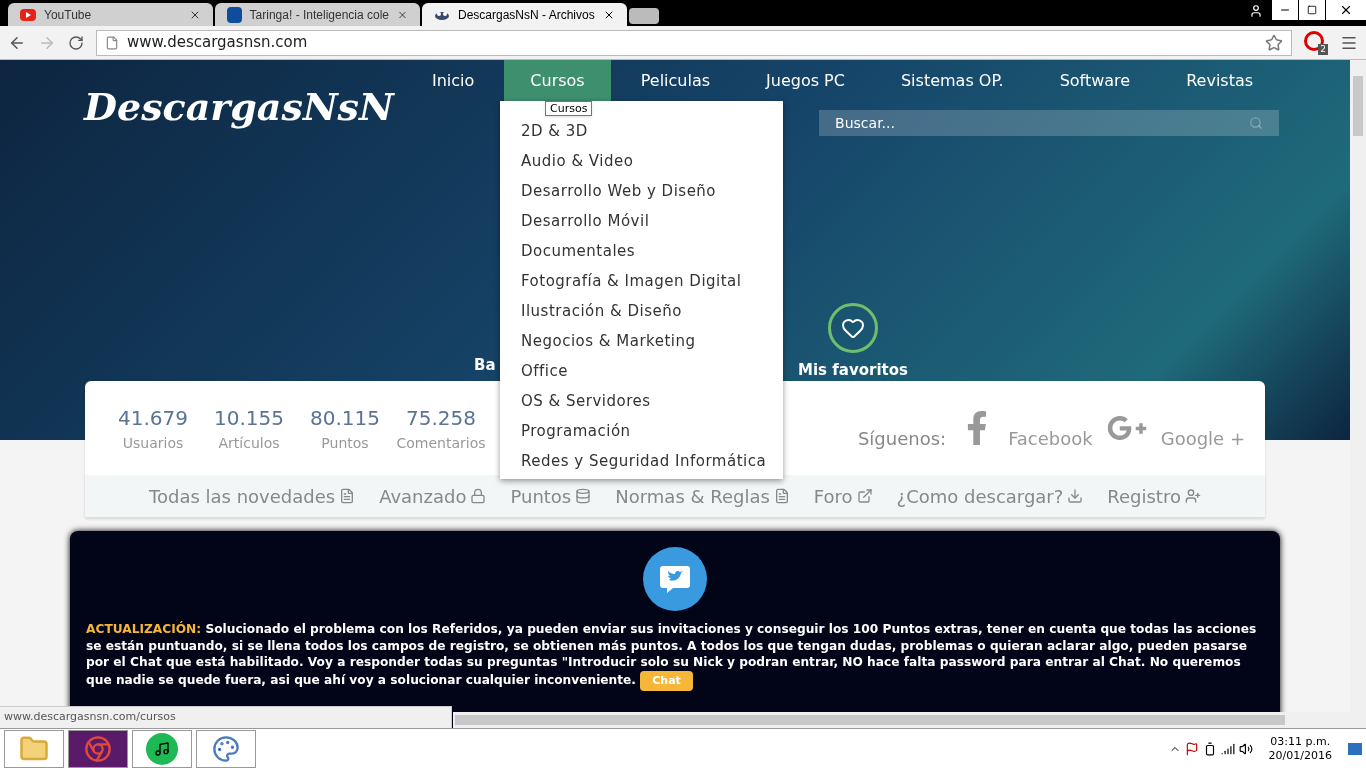 The width and height of the screenshot is (1366, 768). Describe the element at coordinates (249, 418) in the screenshot. I see `stat-value: 10.155` at that location.